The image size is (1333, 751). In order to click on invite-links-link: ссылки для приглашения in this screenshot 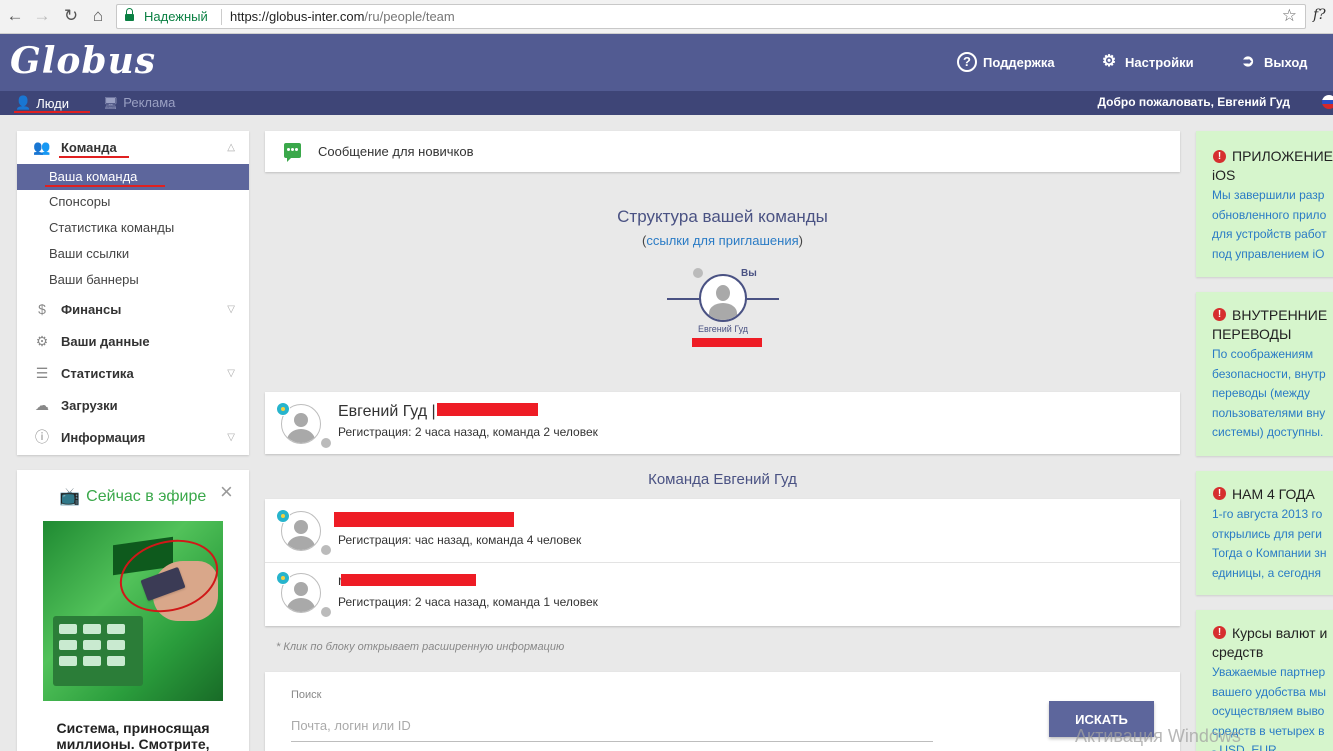, I will do `click(722, 240)`.